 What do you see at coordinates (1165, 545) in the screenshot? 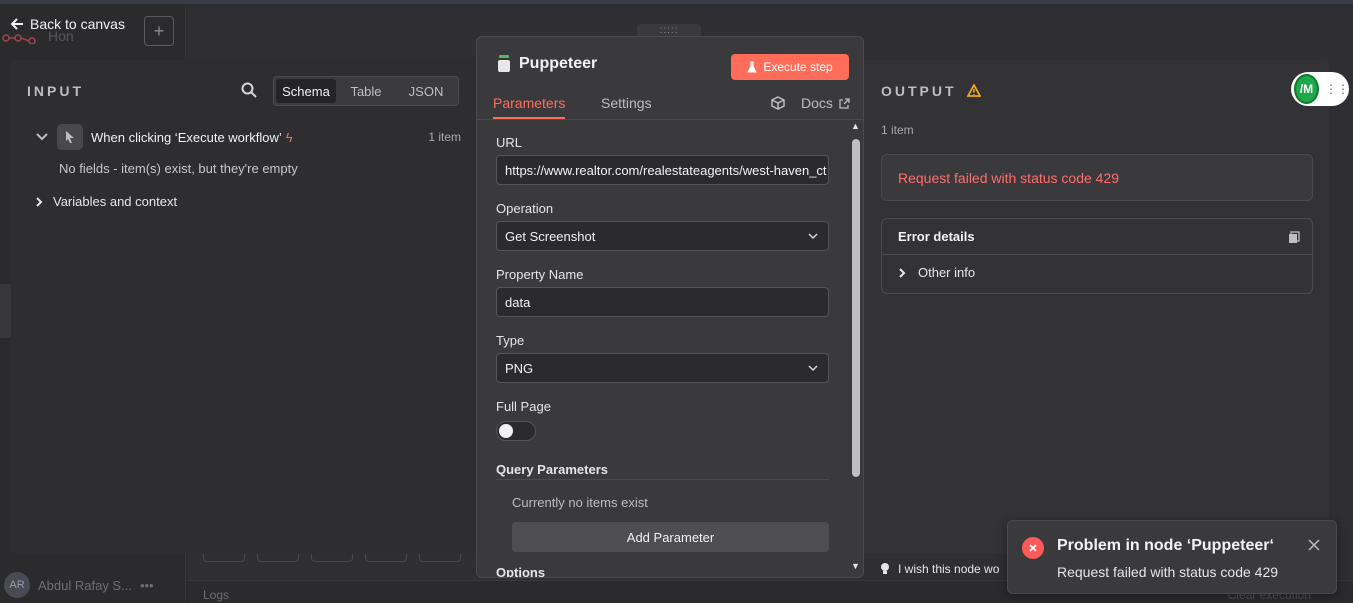
I see `toast-title: Problem in node ‘Puppeteer‘` at bounding box center [1165, 545].